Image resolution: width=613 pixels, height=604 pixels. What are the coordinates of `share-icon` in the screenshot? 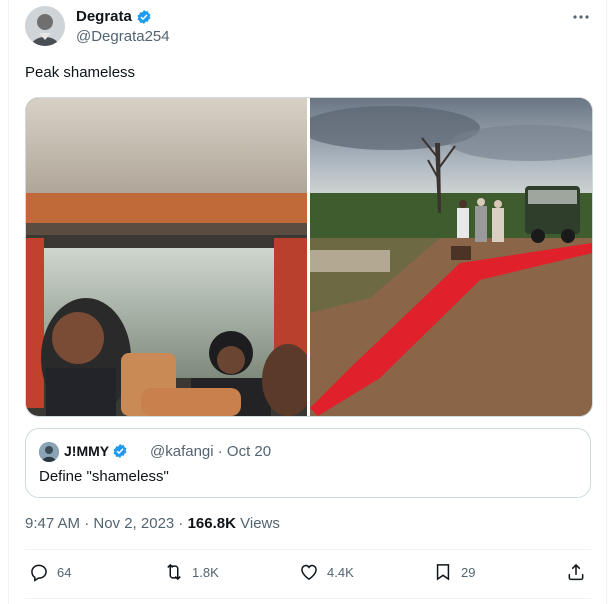 It's located at (576, 572).